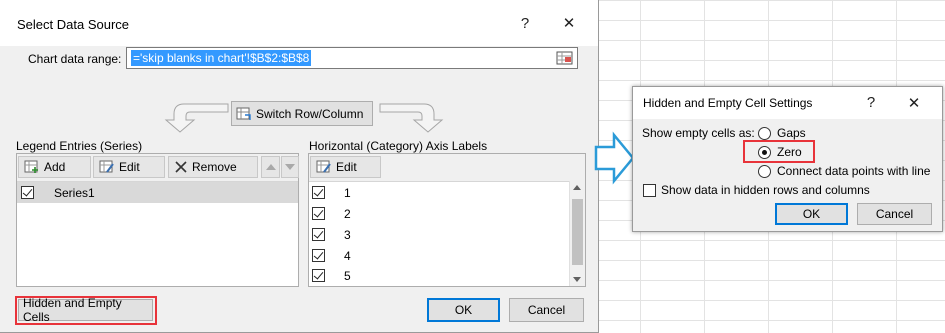 Image resolution: width=945 pixels, height=333 pixels. Describe the element at coordinates (310, 113) in the screenshot. I see `switch-row-column-label: Switch Row/Column` at that location.